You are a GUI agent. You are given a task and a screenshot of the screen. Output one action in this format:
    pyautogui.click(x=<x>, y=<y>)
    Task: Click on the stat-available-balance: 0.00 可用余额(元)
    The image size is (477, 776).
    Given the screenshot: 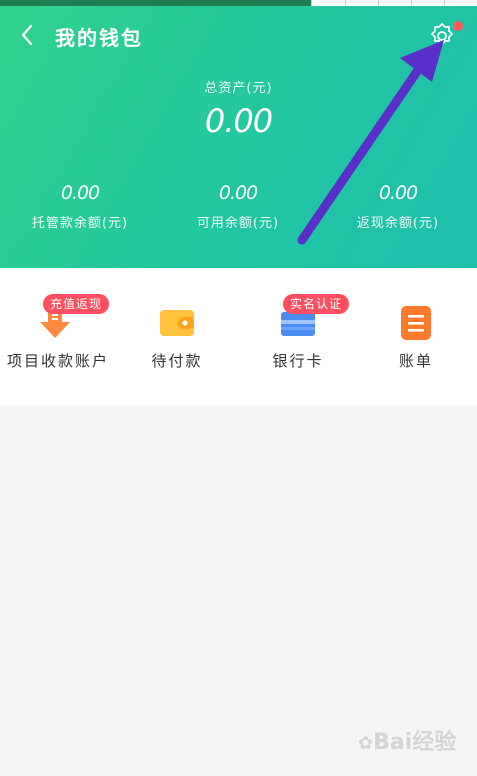 What is the action you would take?
    pyautogui.click(x=238, y=206)
    